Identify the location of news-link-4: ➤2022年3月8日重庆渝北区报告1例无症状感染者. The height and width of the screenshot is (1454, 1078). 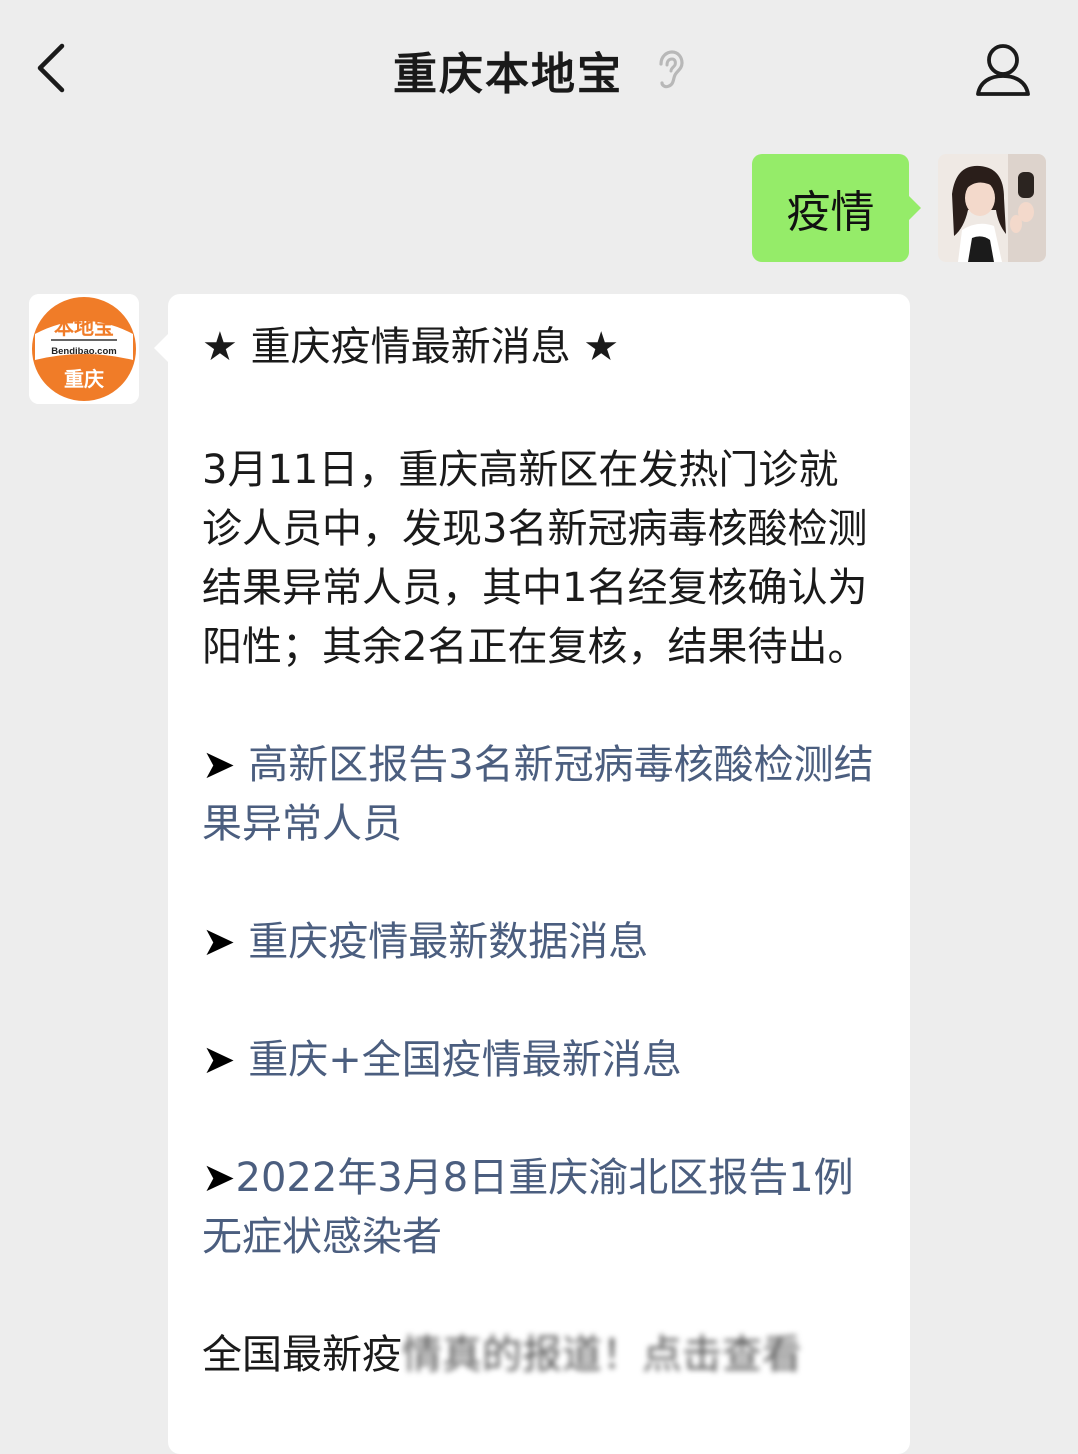
(539, 1208).